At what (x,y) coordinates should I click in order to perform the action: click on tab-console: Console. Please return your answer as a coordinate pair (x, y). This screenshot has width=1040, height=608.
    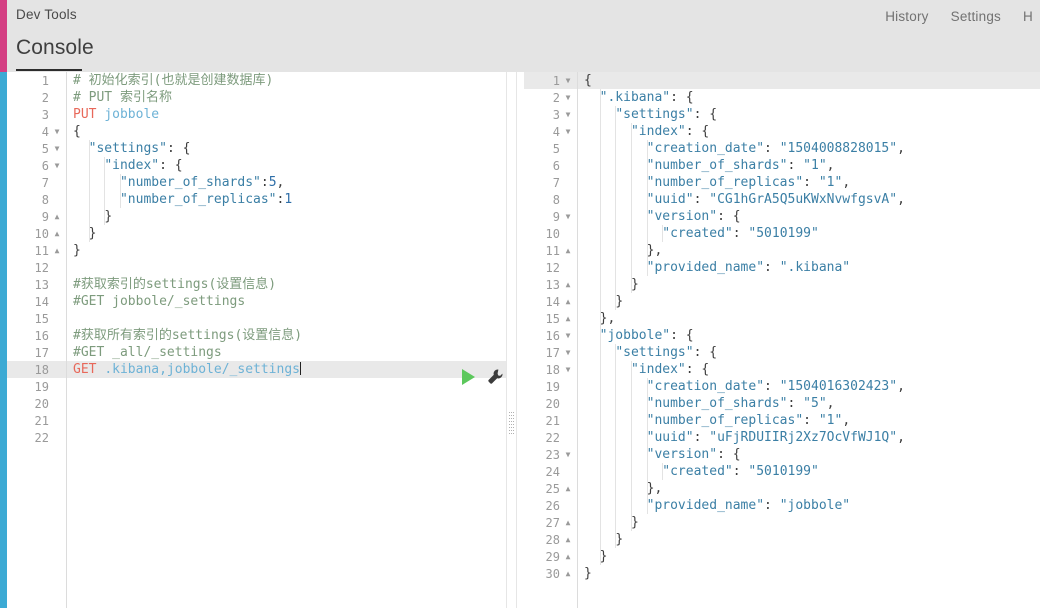
    Looking at the image, I should click on (55, 48).